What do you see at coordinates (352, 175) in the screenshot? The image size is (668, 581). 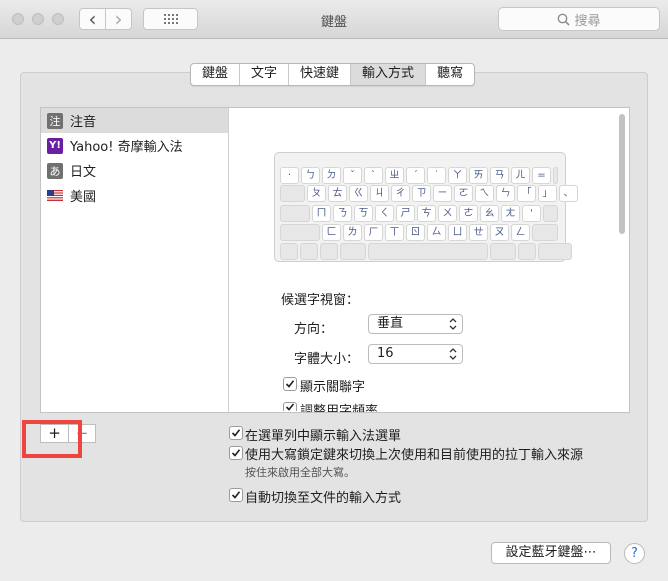 I see `keycap: ˇ` at bounding box center [352, 175].